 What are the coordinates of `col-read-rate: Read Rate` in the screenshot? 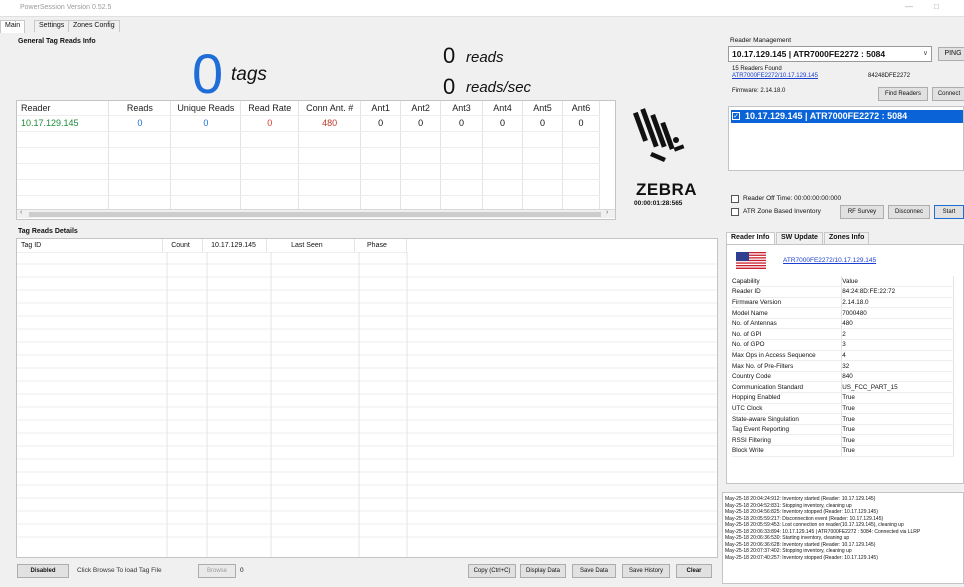 It's located at (270, 108).